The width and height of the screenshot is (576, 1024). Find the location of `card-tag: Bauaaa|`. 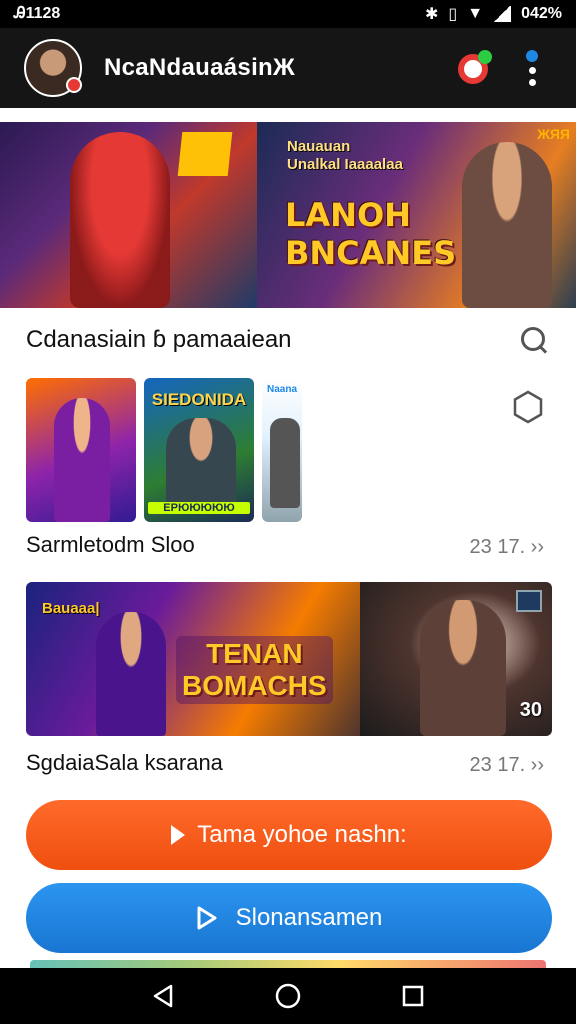

card-tag: Bauaaa| is located at coordinates (71, 608).